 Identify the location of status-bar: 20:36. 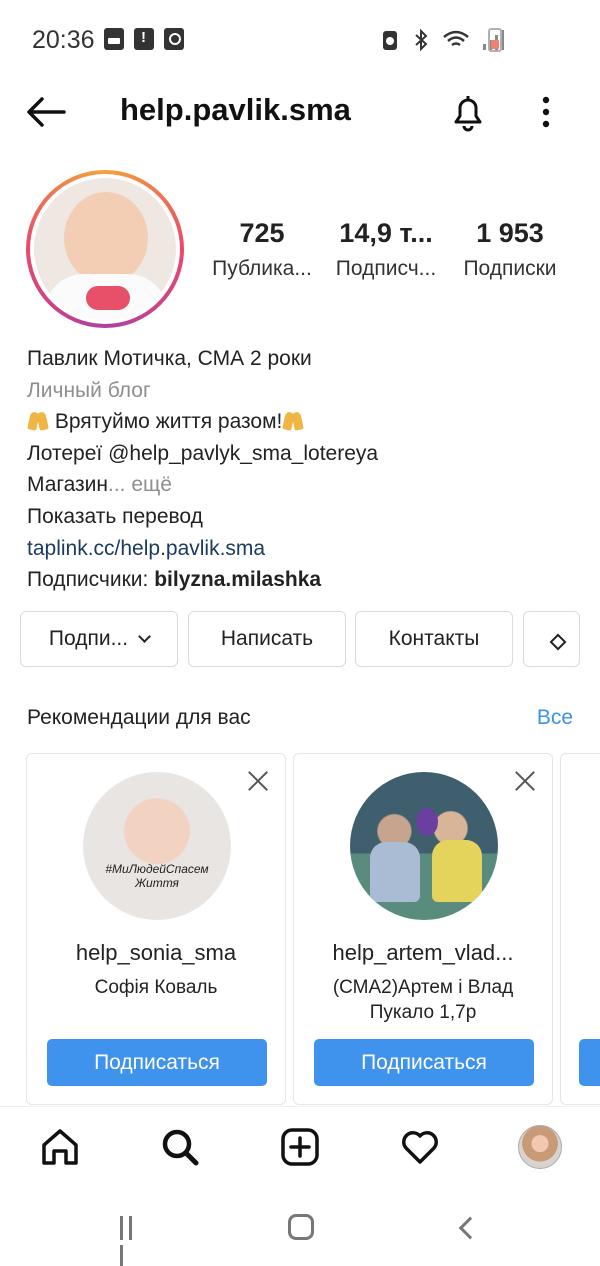
(300, 40).